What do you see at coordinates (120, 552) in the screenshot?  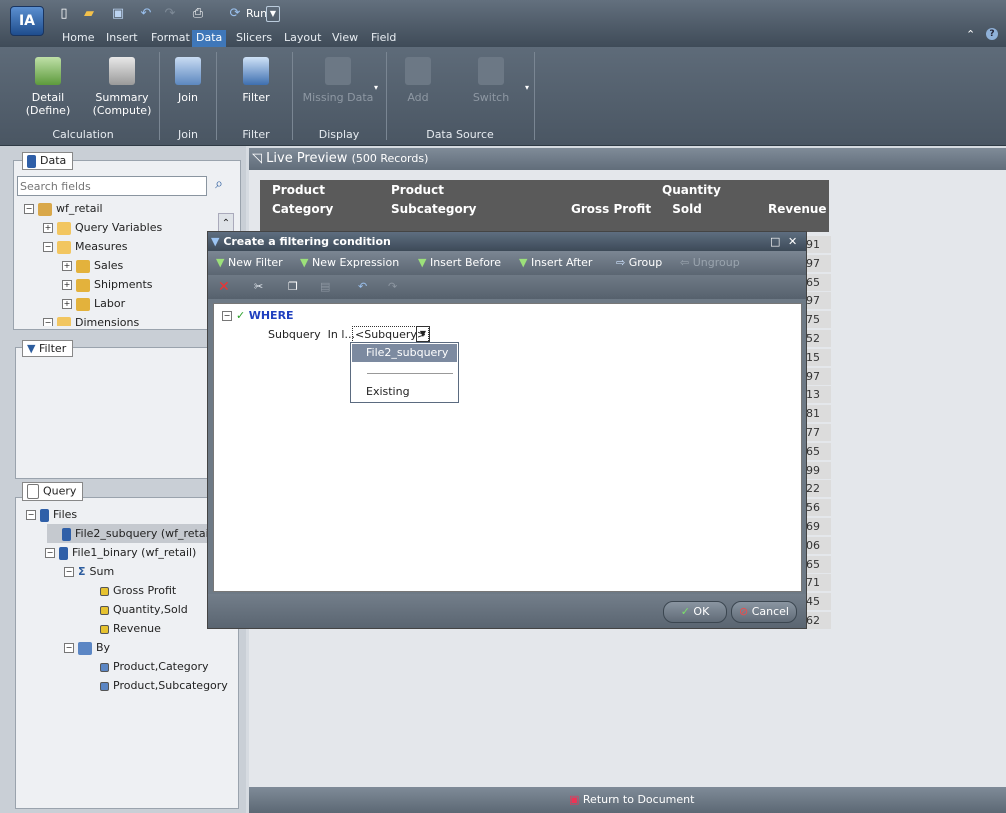 I see `query-item-file1-binary: − File1_binary (wf_retail)` at bounding box center [120, 552].